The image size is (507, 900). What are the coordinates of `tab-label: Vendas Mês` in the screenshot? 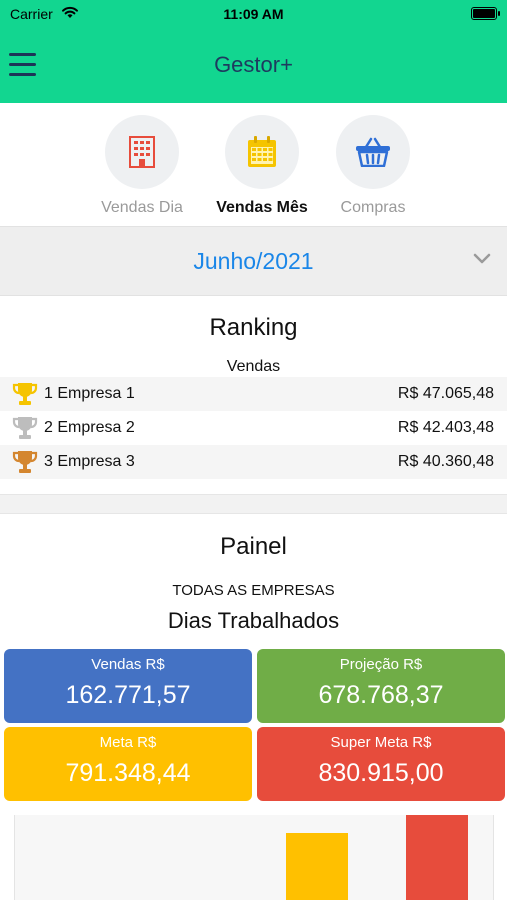 It's located at (262, 207).